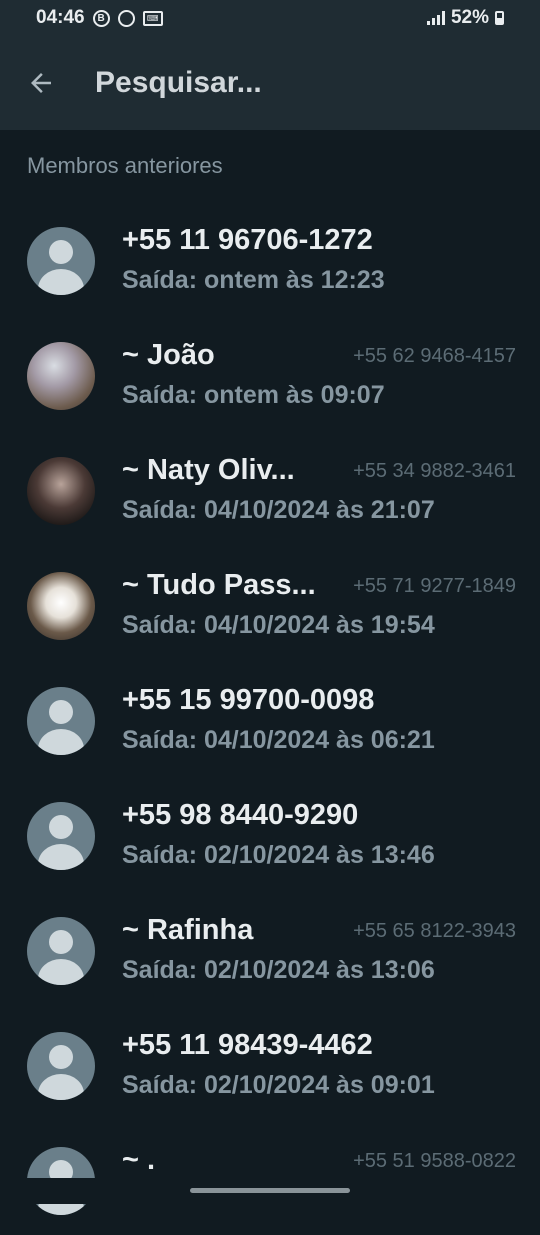 Image resolution: width=540 pixels, height=1235 pixels. Describe the element at coordinates (278, 970) in the screenshot. I see `member-left-time: Saída: 02/10/2024 às 13:06` at that location.